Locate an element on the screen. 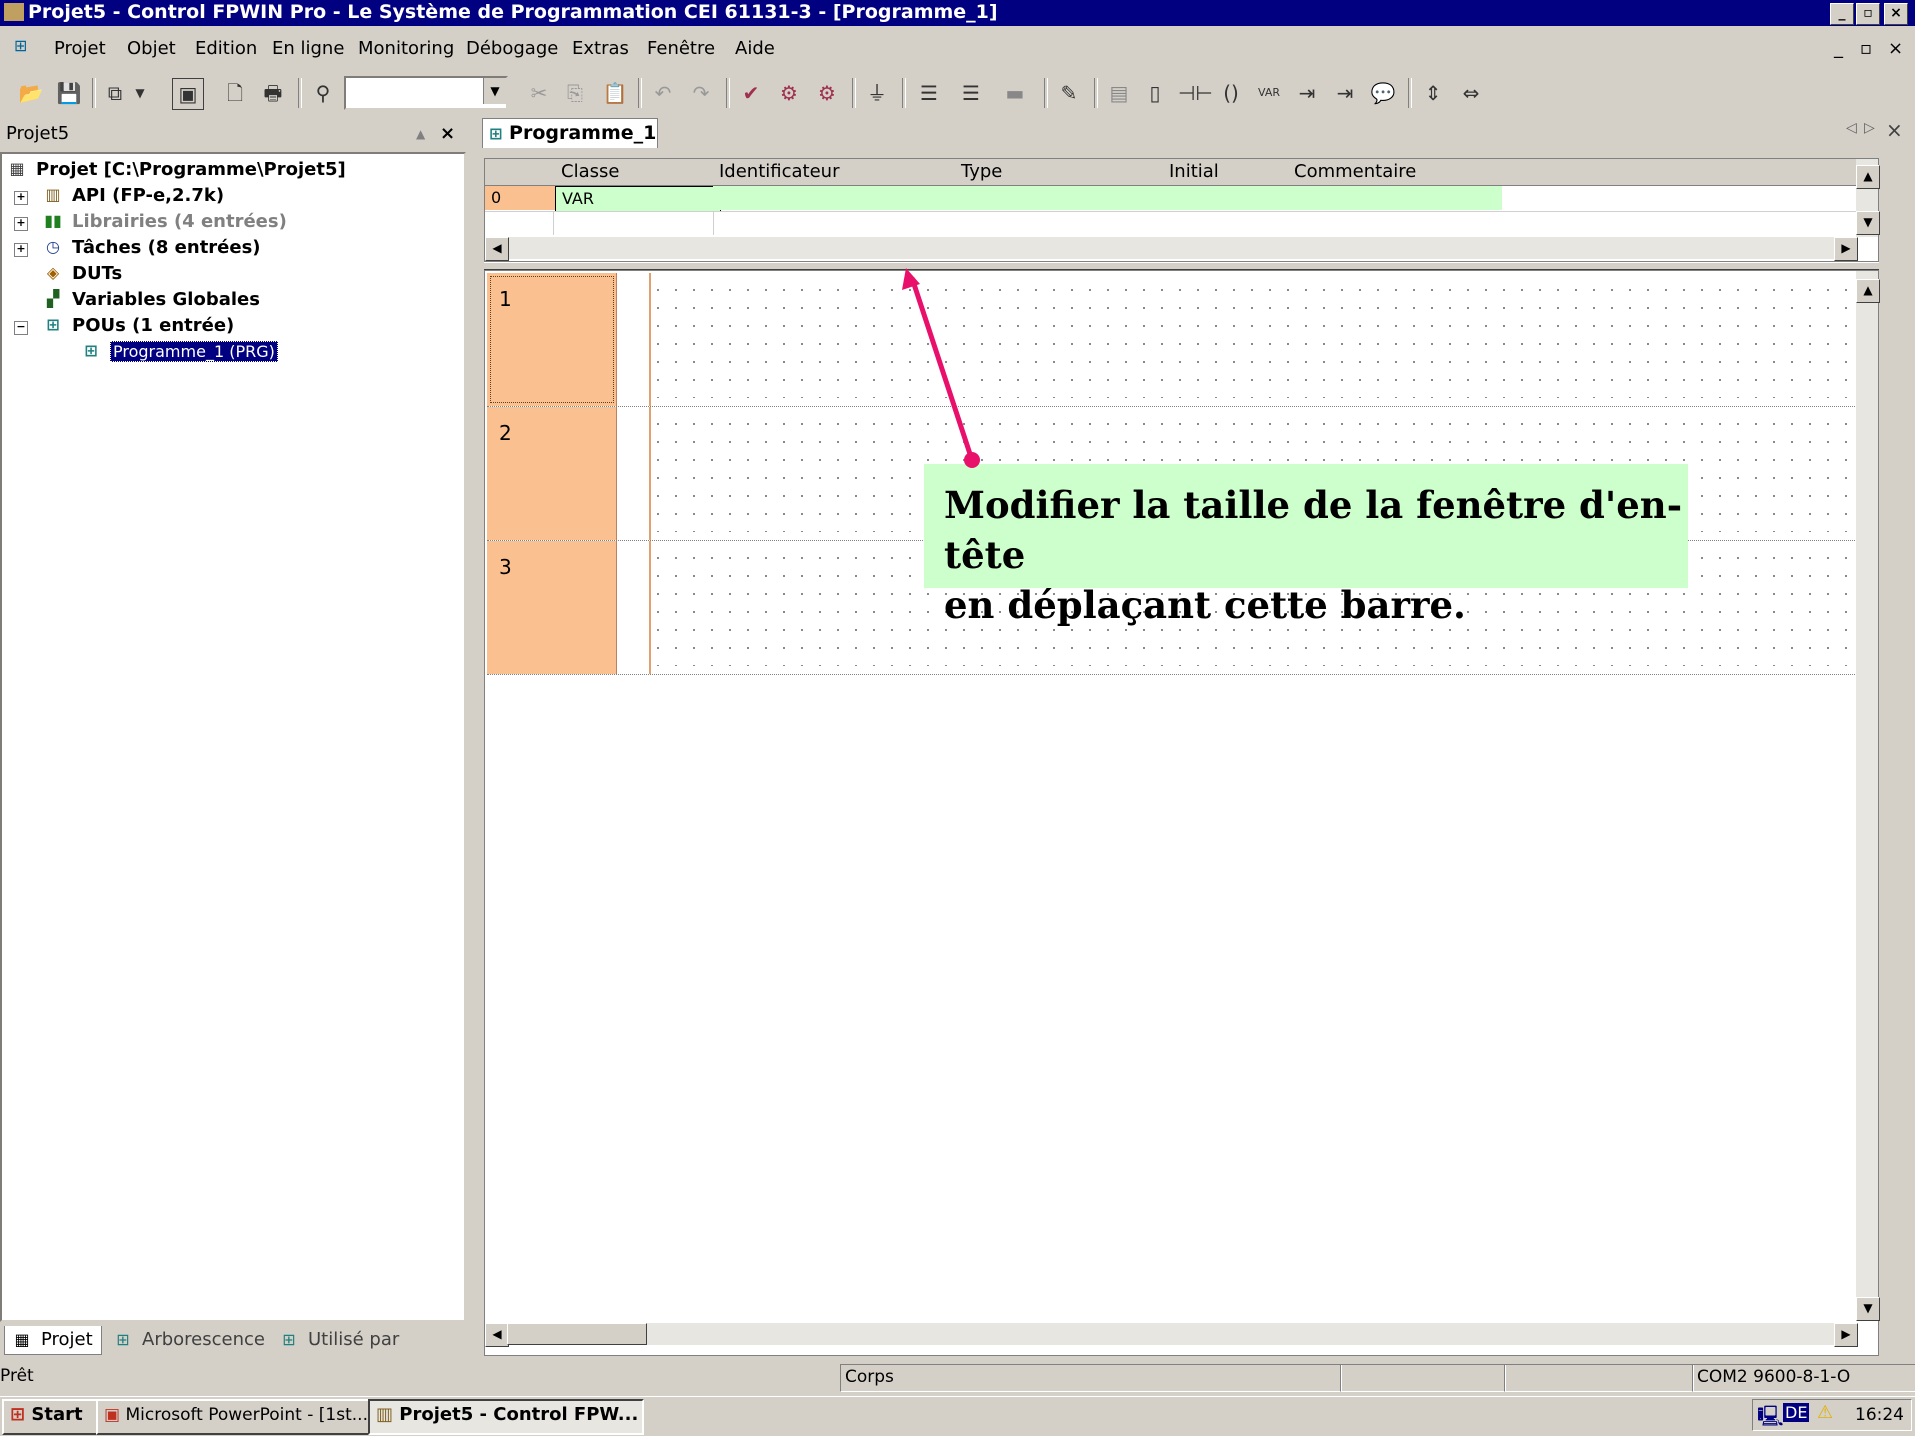 The width and height of the screenshot is (1915, 1436). fpwin-icon: ▥ is located at coordinates (385, 1414).